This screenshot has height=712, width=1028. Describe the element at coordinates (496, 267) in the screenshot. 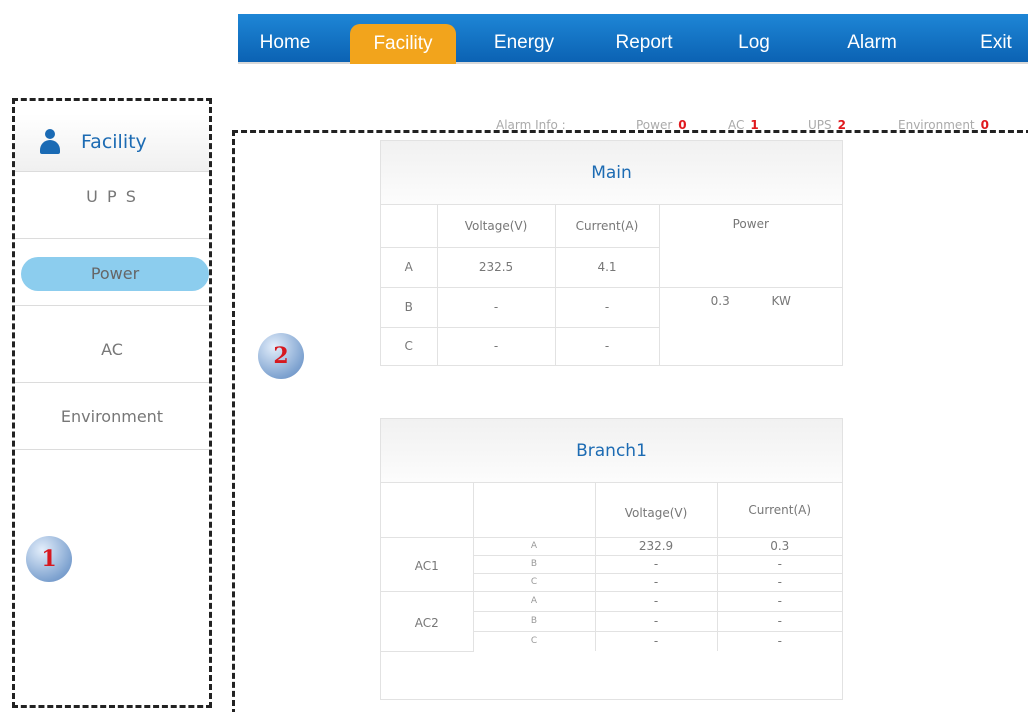

I see `voltage-value: 232.5` at that location.